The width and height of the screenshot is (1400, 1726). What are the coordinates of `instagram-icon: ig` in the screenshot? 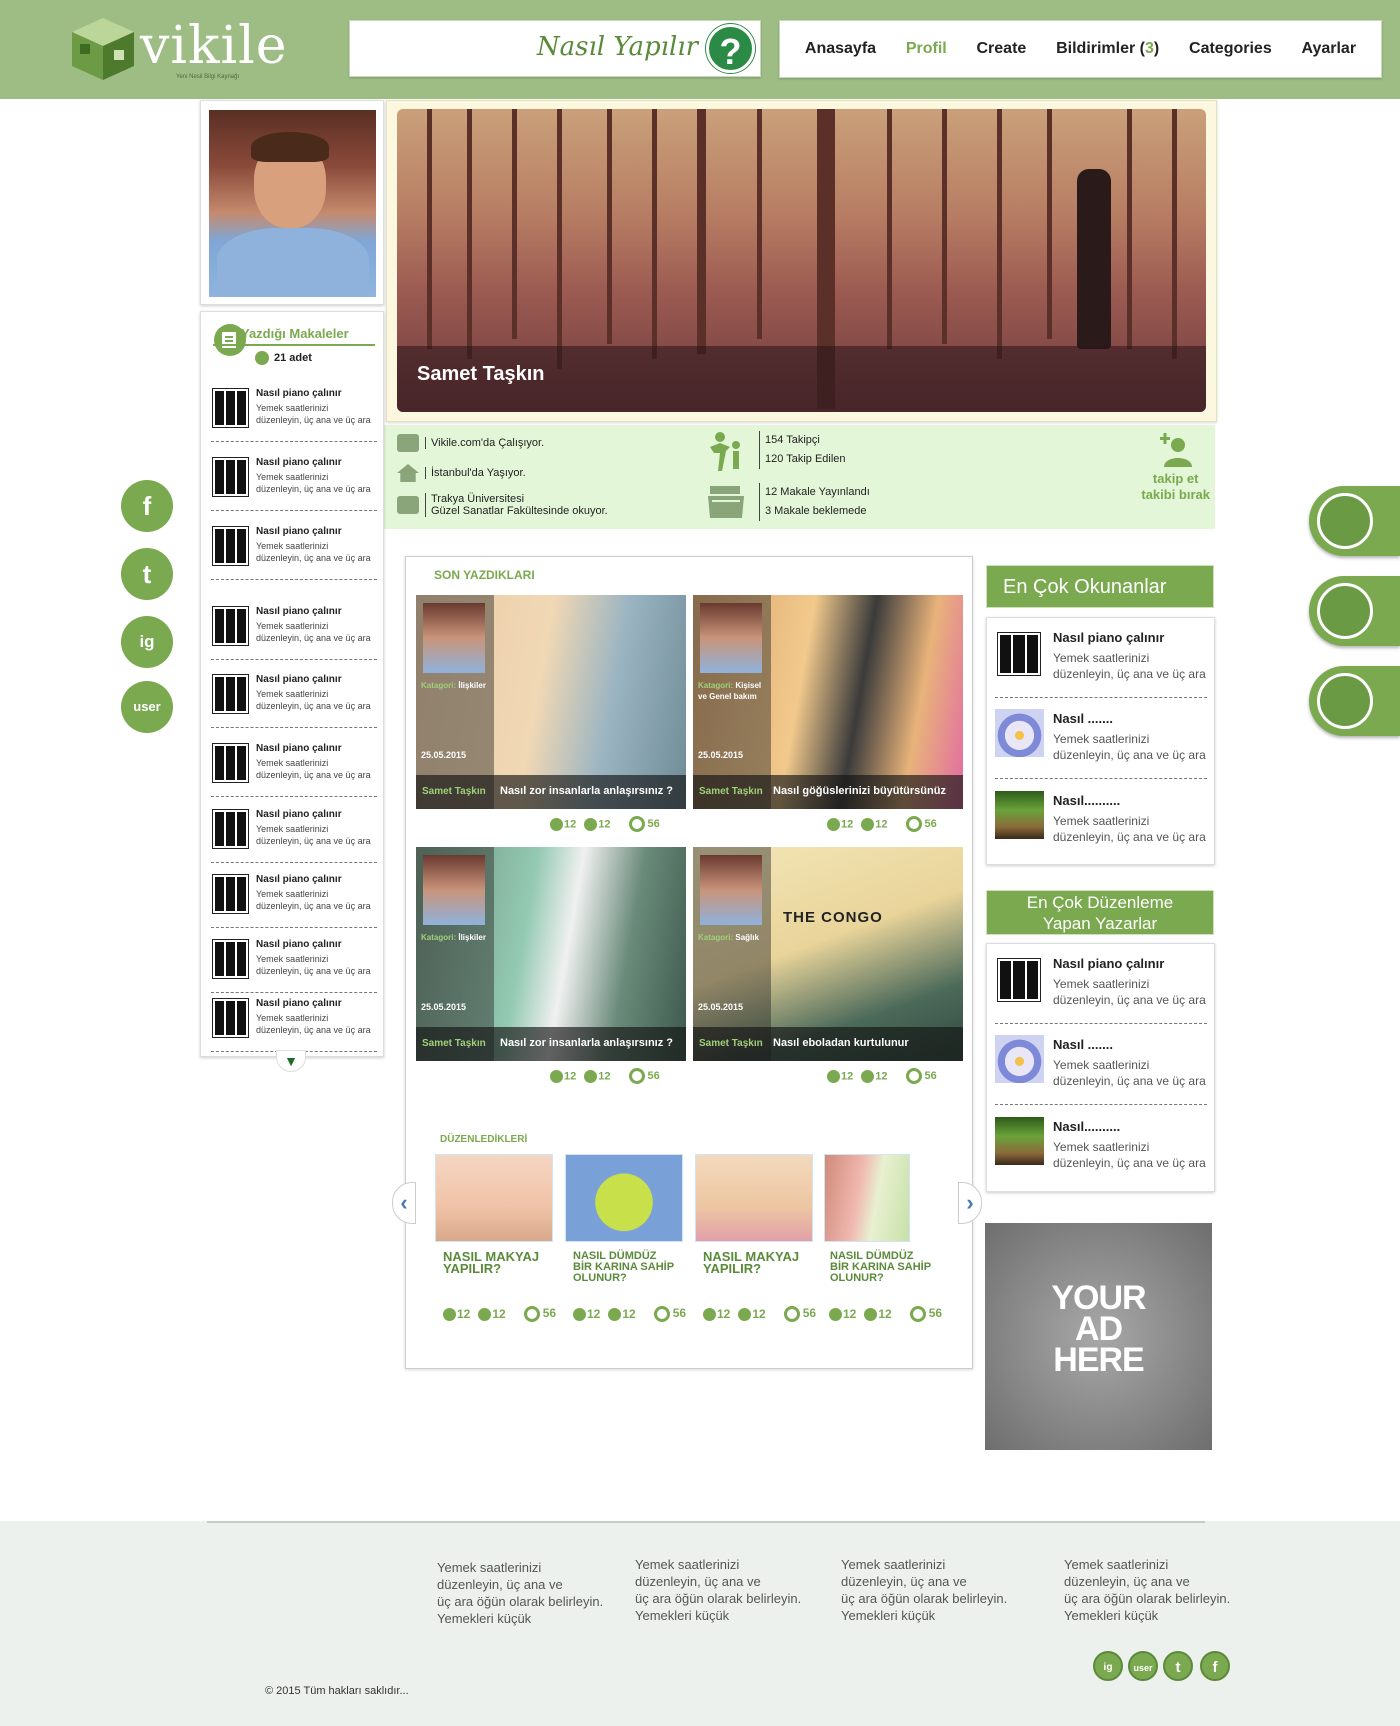 It's located at (147, 642).